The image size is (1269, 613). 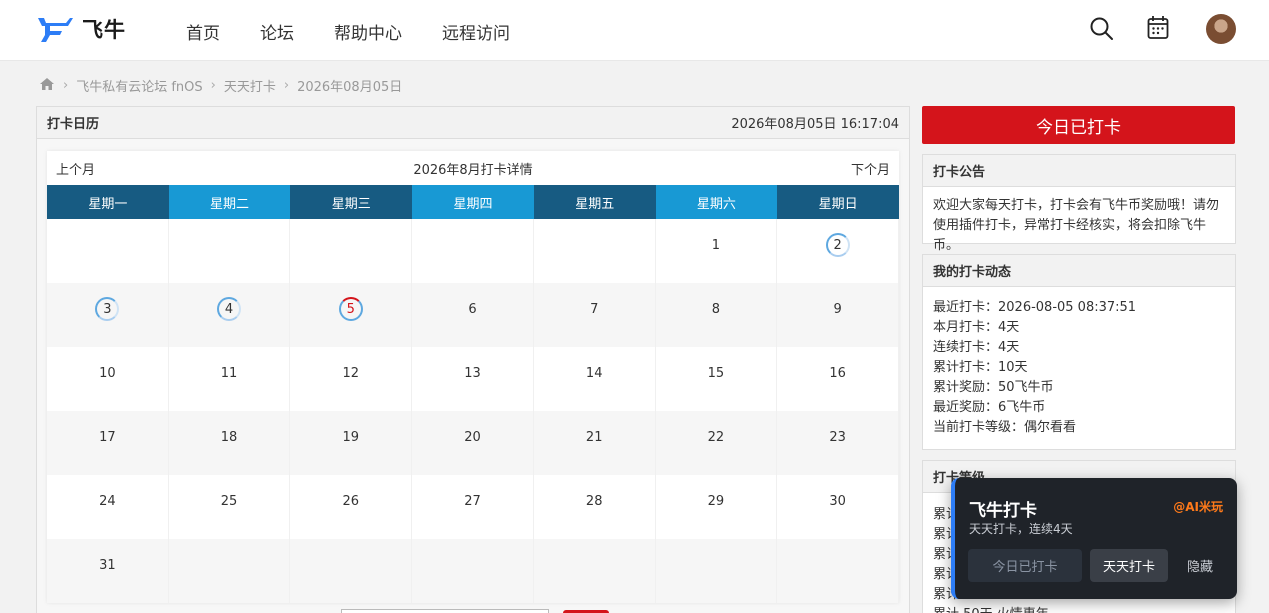 I want to click on calendar-day-cell: 5, so click(x=351, y=315).